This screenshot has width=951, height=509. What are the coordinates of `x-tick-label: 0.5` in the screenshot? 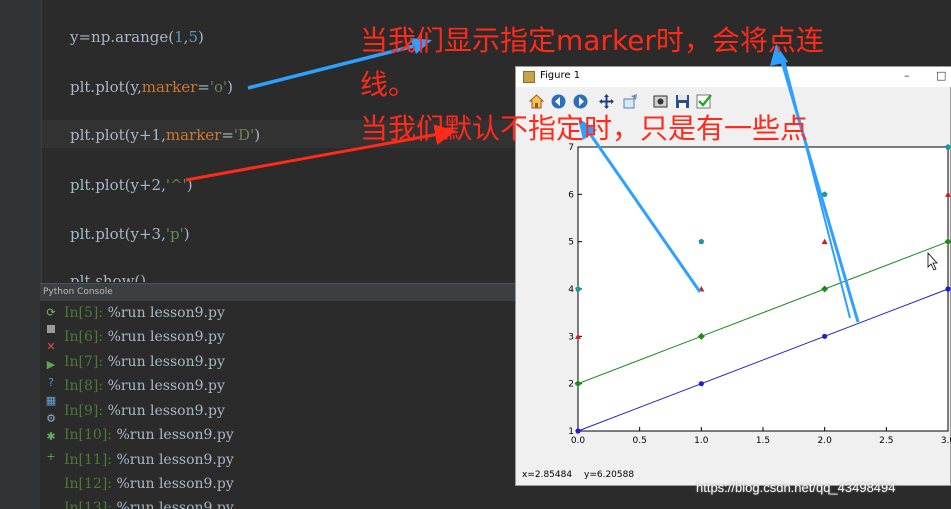 It's located at (640, 441).